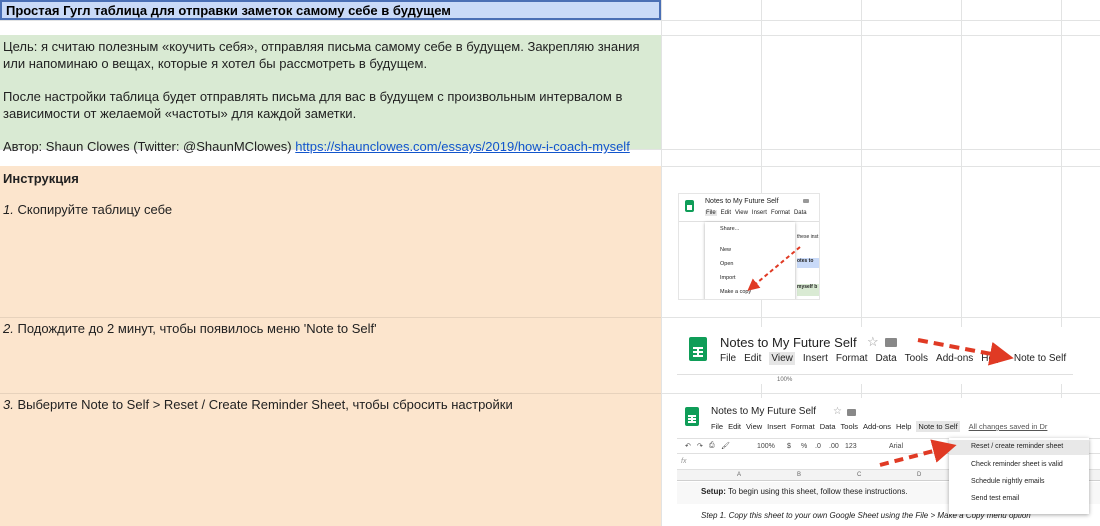  I want to click on fx-icon: fx, so click(684, 461).